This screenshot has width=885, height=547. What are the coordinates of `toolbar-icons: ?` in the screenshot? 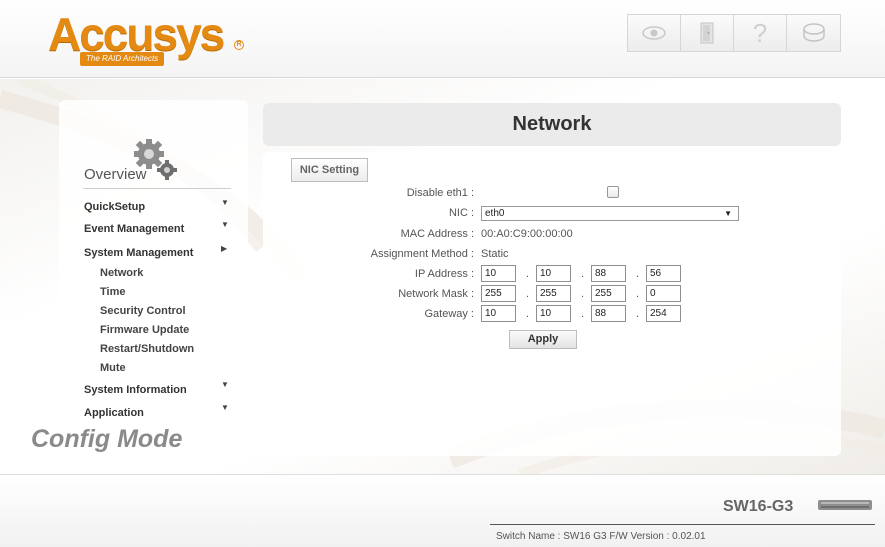 It's located at (734, 33).